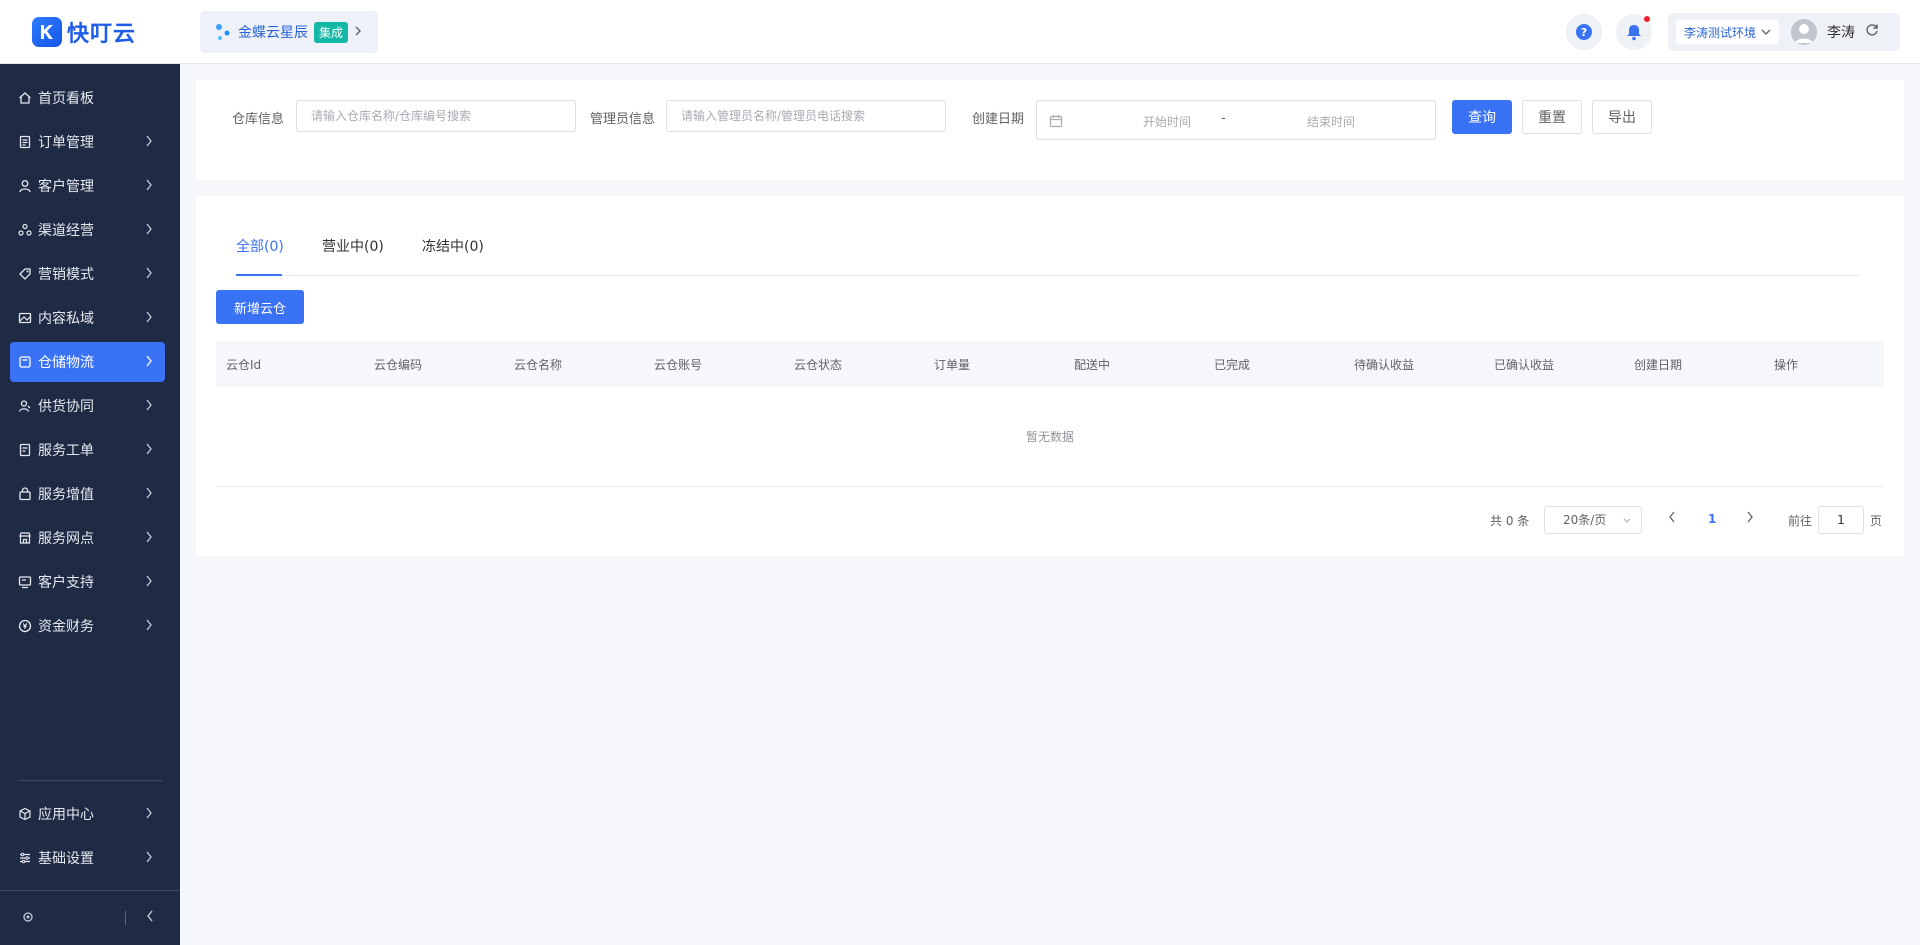 The width and height of the screenshot is (1920, 945). What do you see at coordinates (806, 116) in the screenshot?
I see `admin-search-input` at bounding box center [806, 116].